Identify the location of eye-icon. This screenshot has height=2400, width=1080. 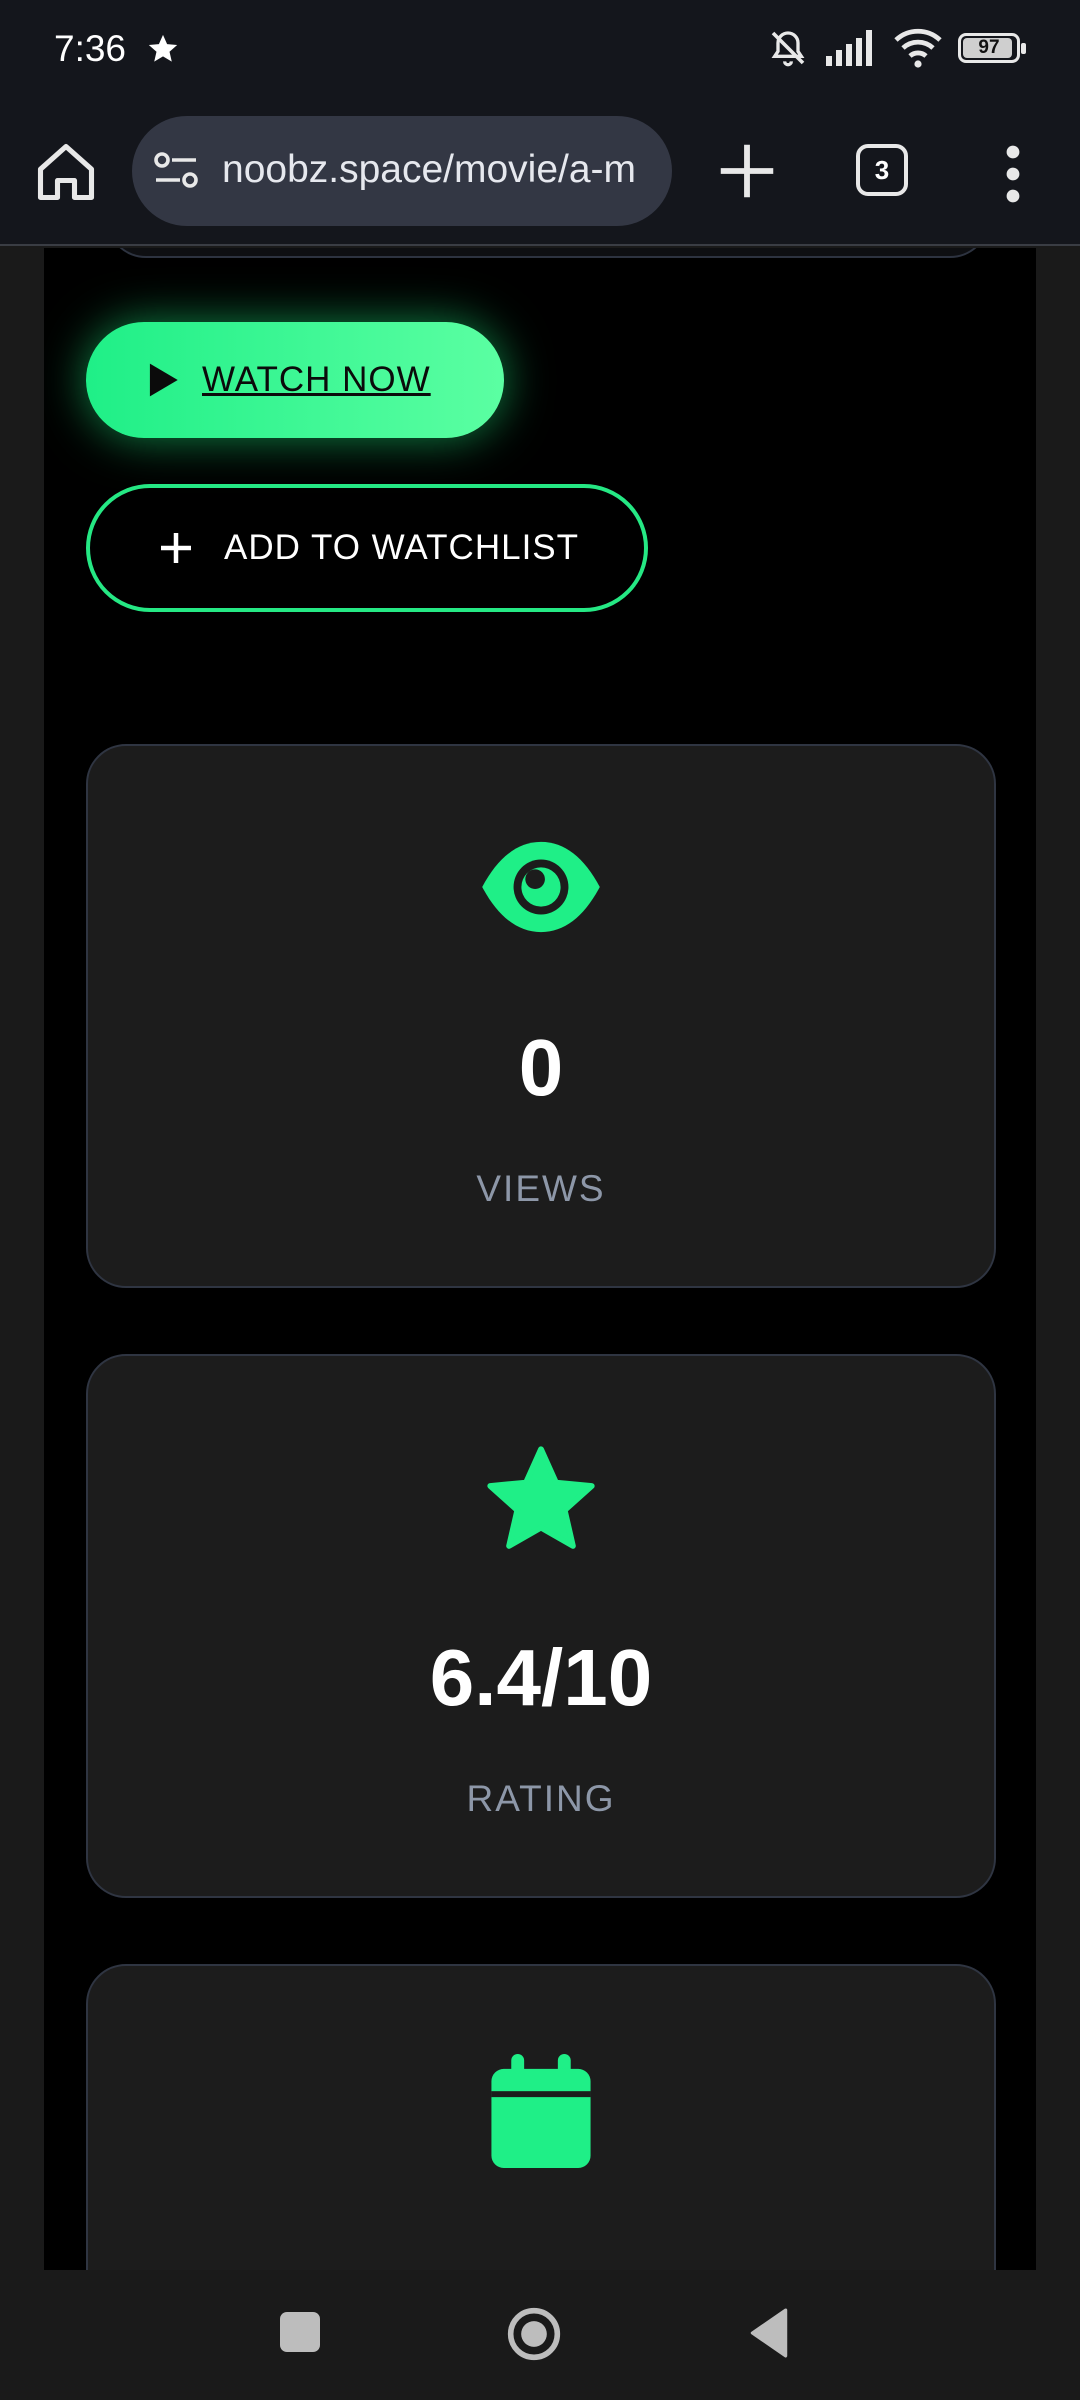
(541, 887).